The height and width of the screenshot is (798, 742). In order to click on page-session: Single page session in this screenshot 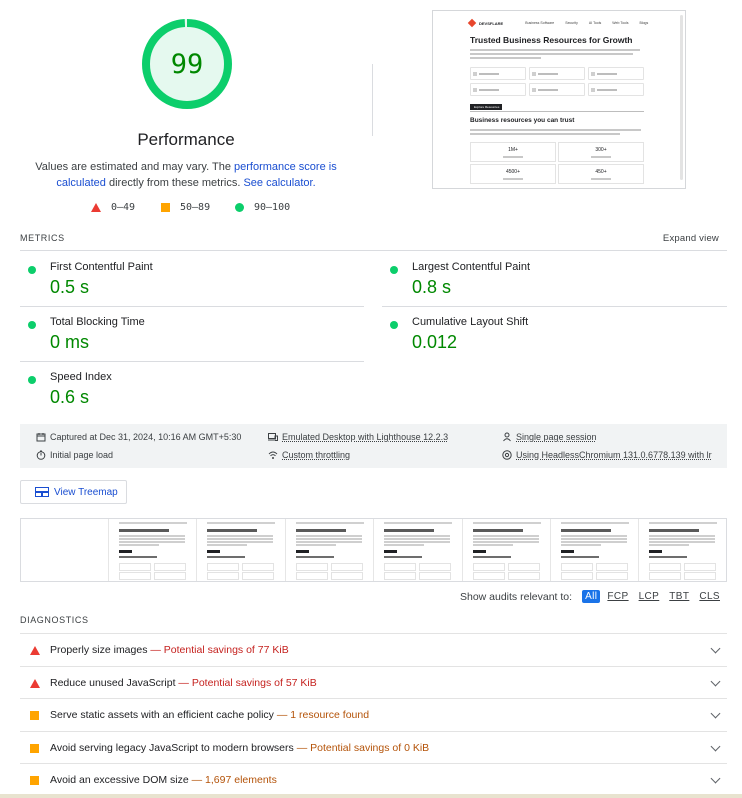, I will do `click(549, 437)`.